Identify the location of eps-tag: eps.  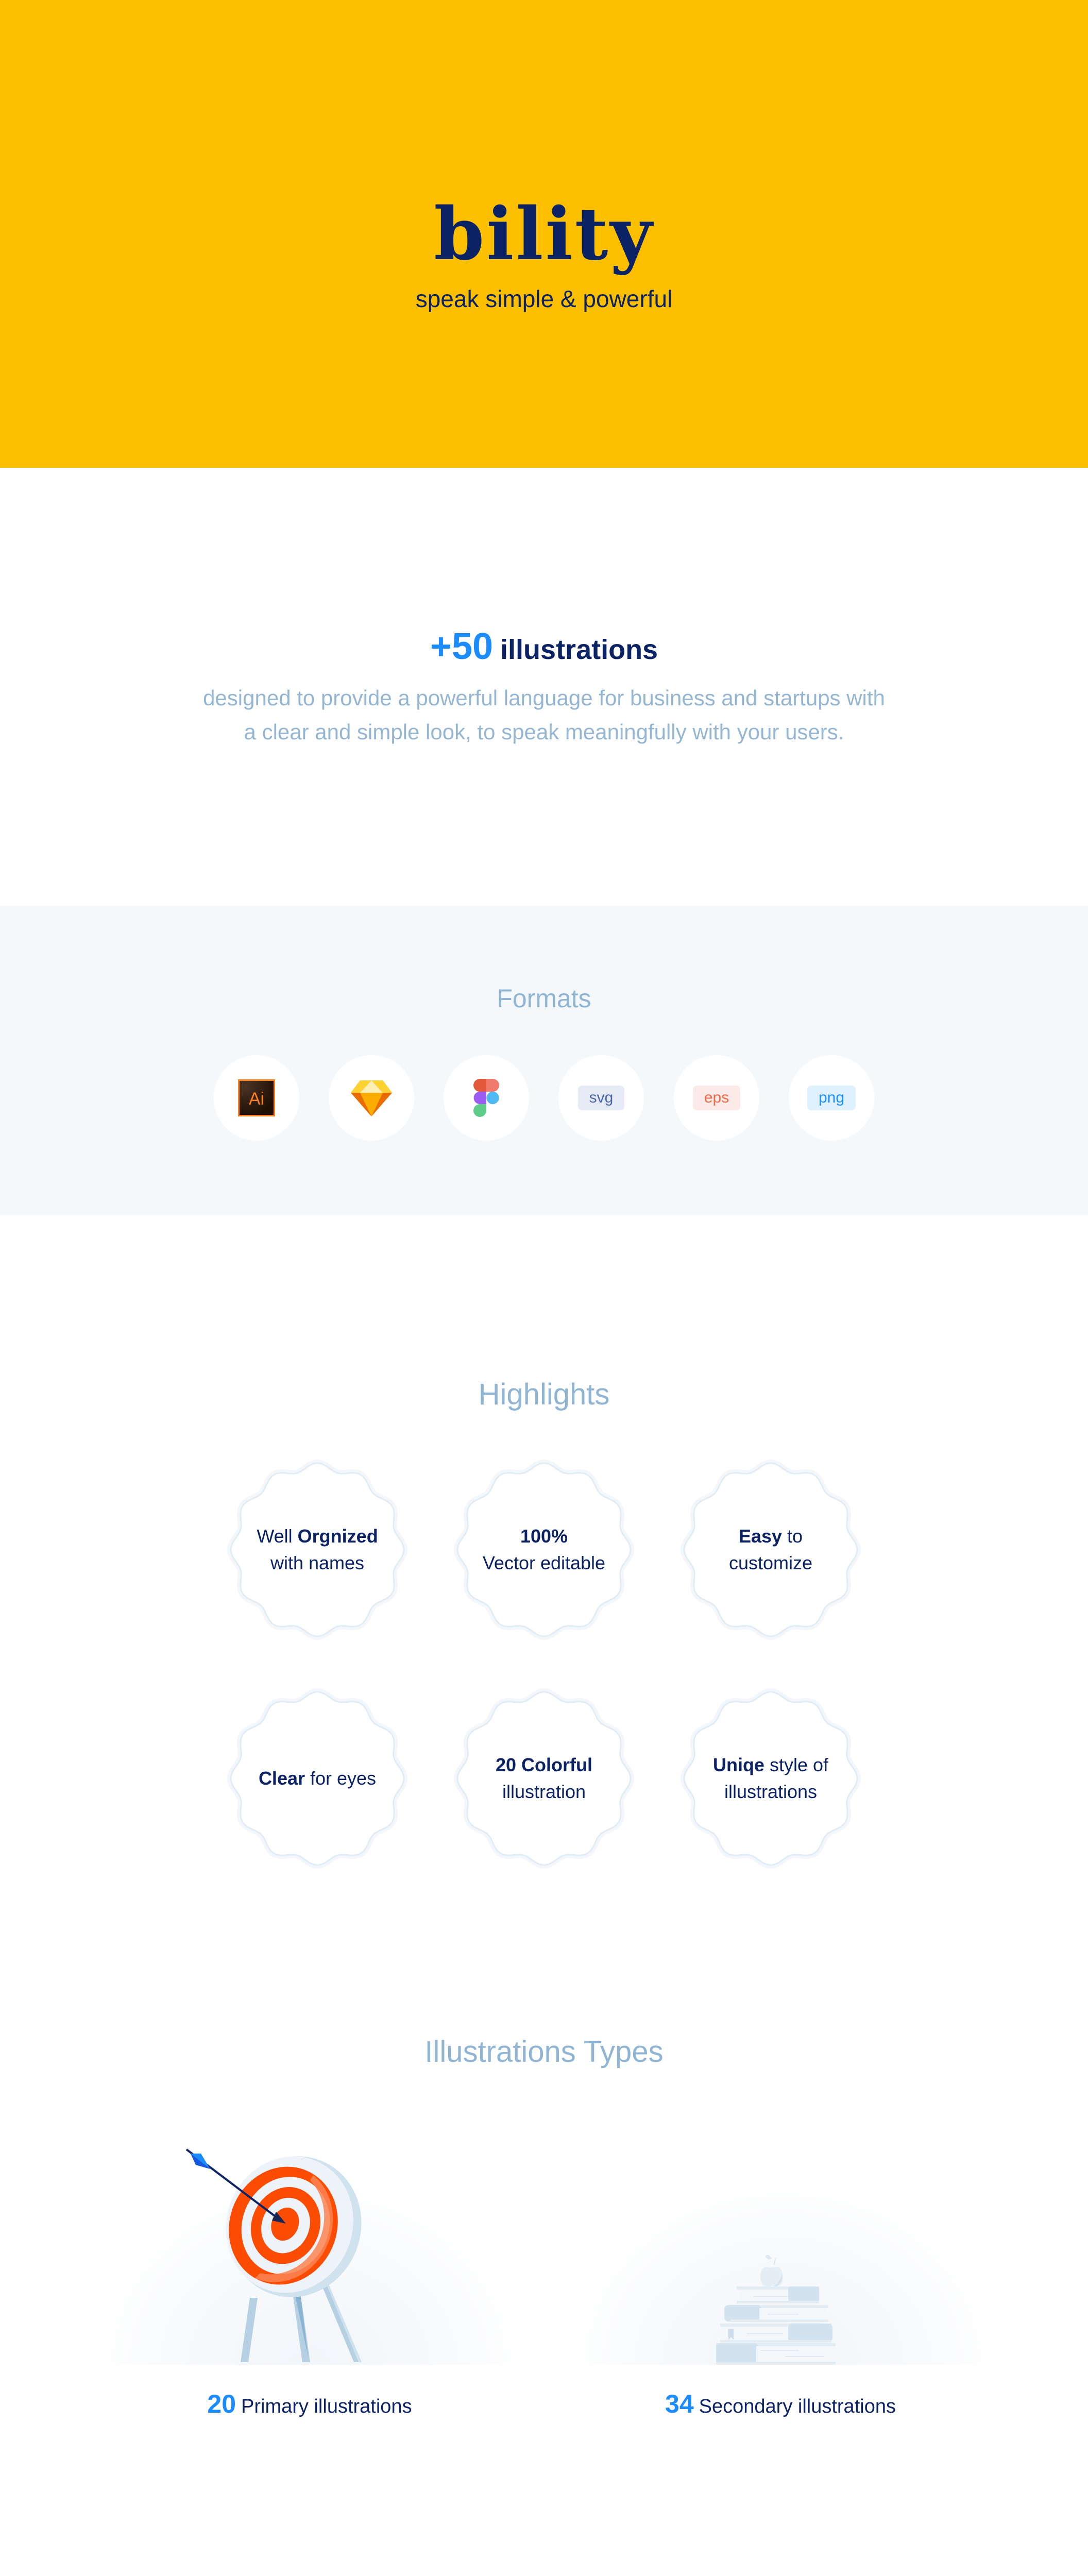
(716, 1098).